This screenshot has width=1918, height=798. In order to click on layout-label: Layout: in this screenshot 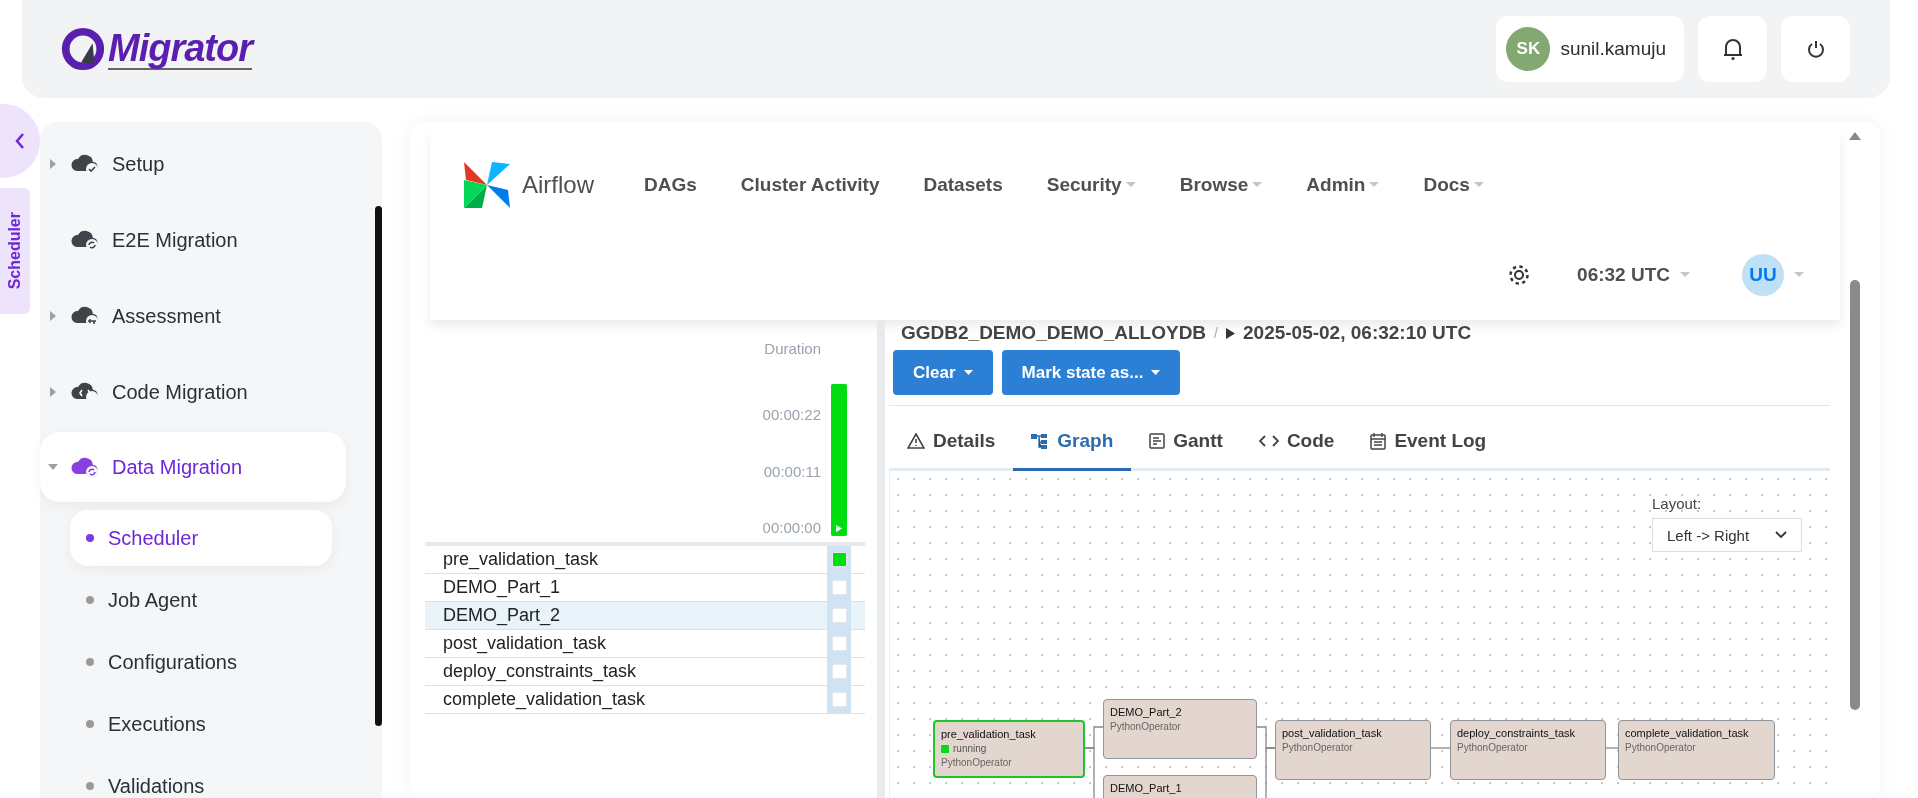, I will do `click(1677, 503)`.